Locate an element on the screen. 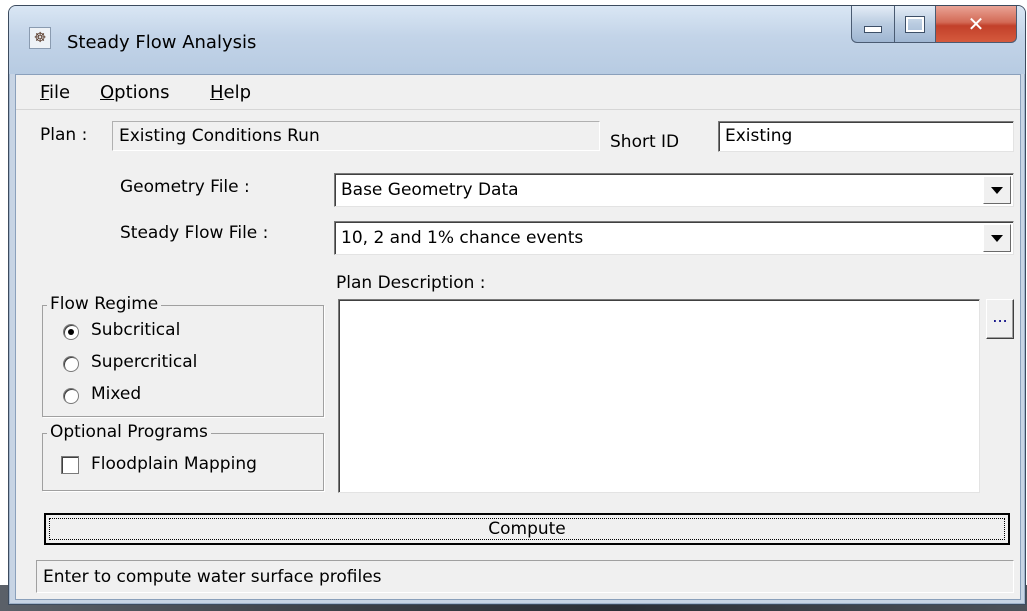 This screenshot has width=1027, height=611. close-icon: ✕ is located at coordinates (976, 24).